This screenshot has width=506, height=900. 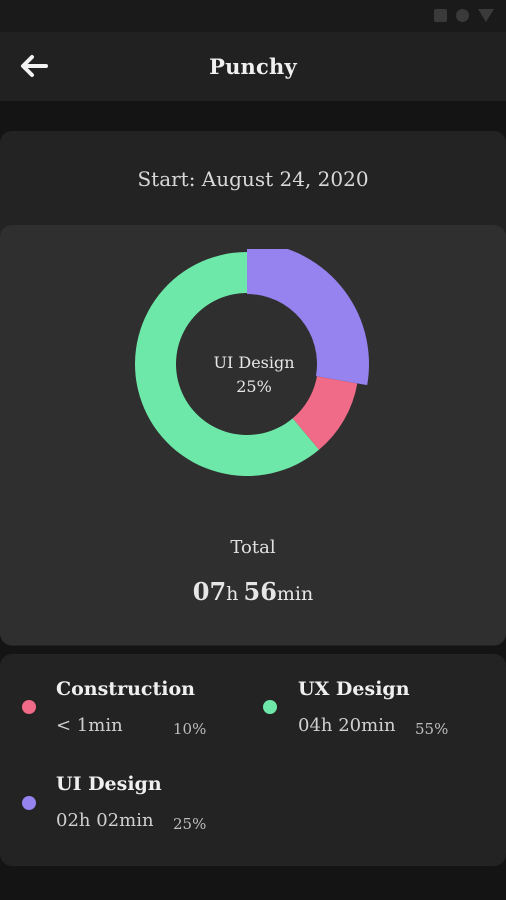 What do you see at coordinates (295, 594) in the screenshot?
I see `total-minutes-unit: min` at bounding box center [295, 594].